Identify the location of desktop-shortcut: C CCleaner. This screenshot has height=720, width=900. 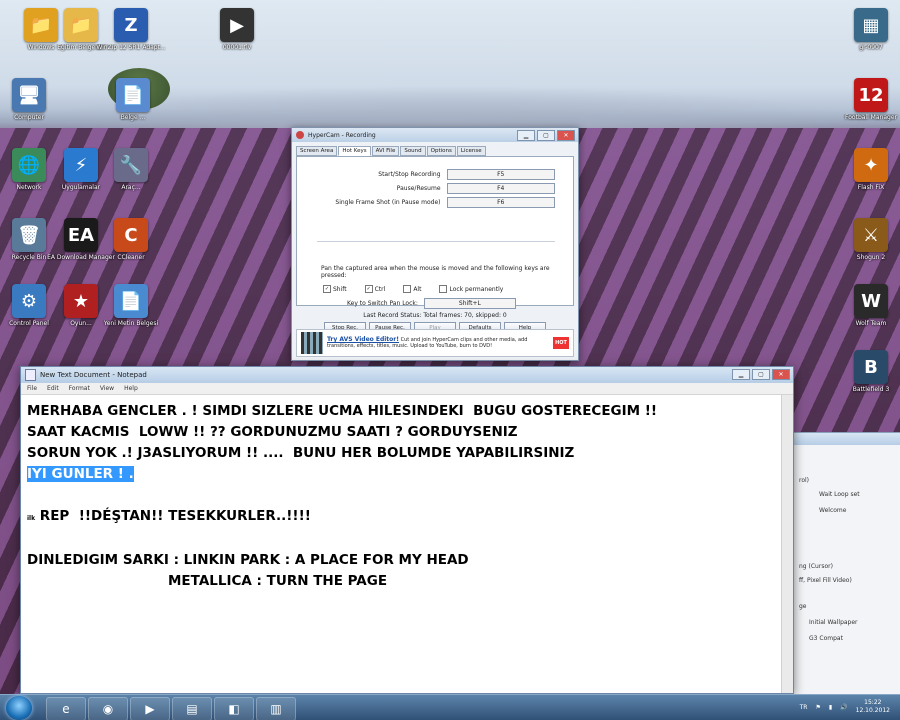
(131, 240).